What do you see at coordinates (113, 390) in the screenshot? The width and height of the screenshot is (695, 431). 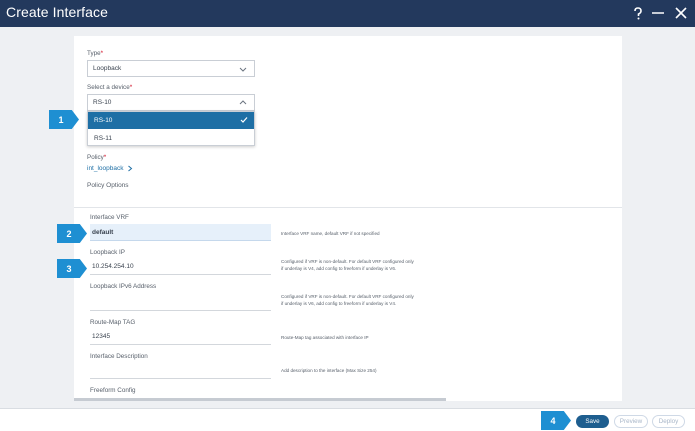 I see `freeform-config-label: Freeform Config` at bounding box center [113, 390].